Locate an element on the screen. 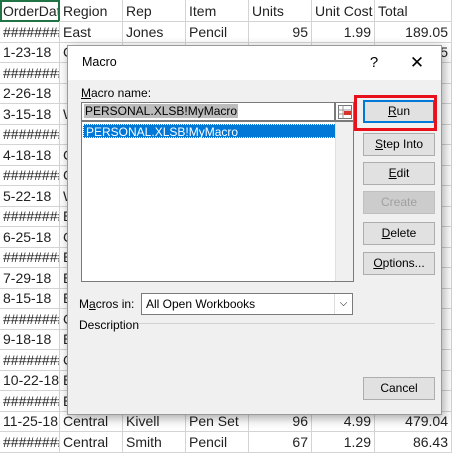  table-cell: 2-26-18 is located at coordinates (30, 93).